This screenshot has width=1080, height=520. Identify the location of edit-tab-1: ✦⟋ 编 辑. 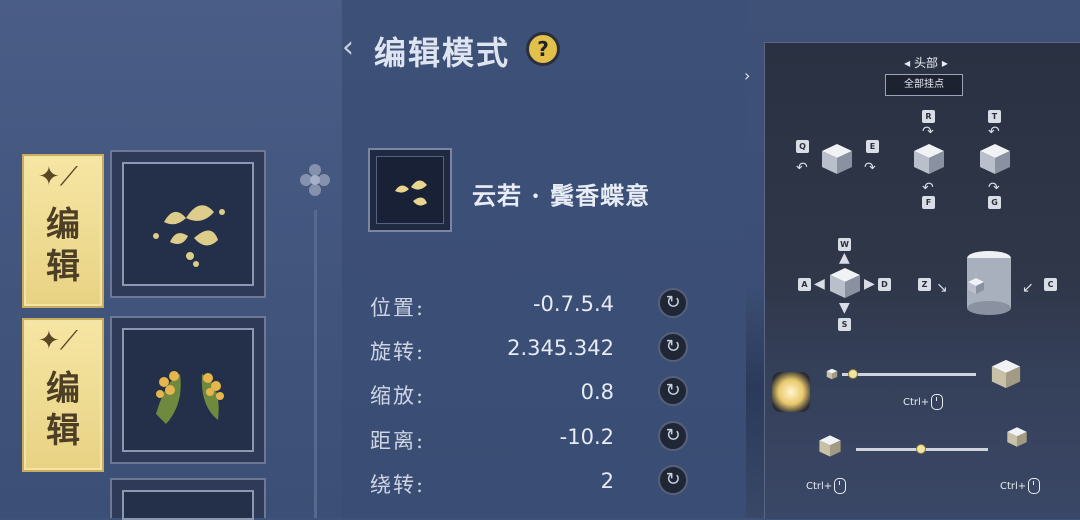
(63, 231).